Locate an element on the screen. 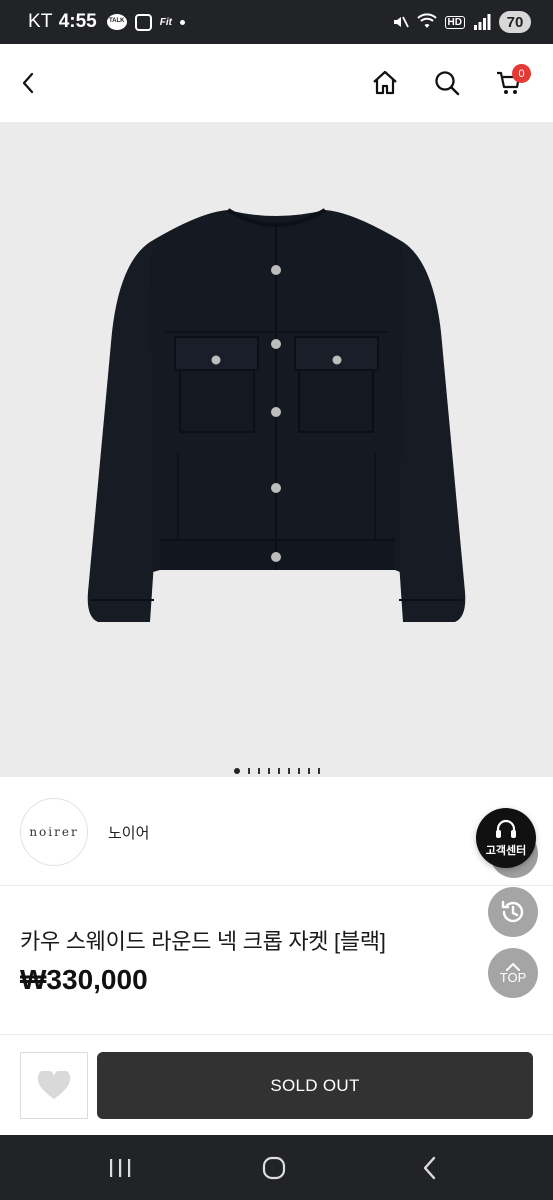 The image size is (553, 1200). product-price: ₩330,000 is located at coordinates (84, 979).